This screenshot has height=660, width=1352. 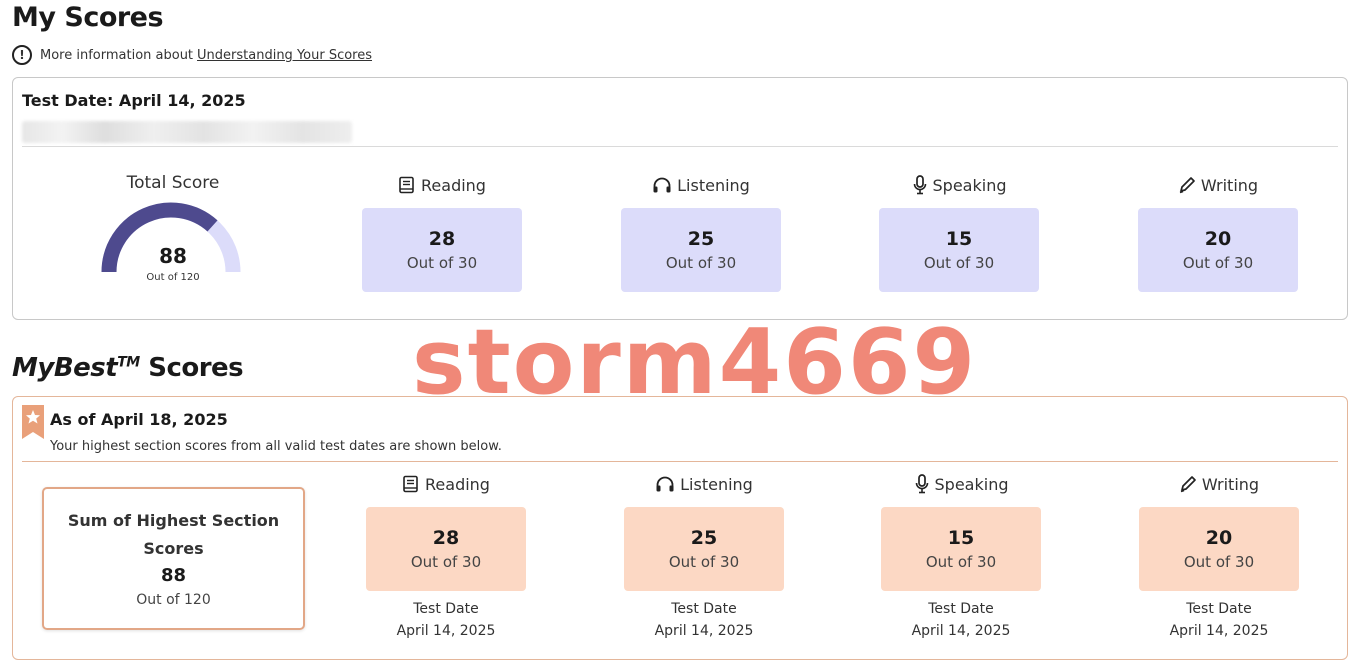 What do you see at coordinates (173, 183) in the screenshot?
I see `total-score-label: Total Score` at bounding box center [173, 183].